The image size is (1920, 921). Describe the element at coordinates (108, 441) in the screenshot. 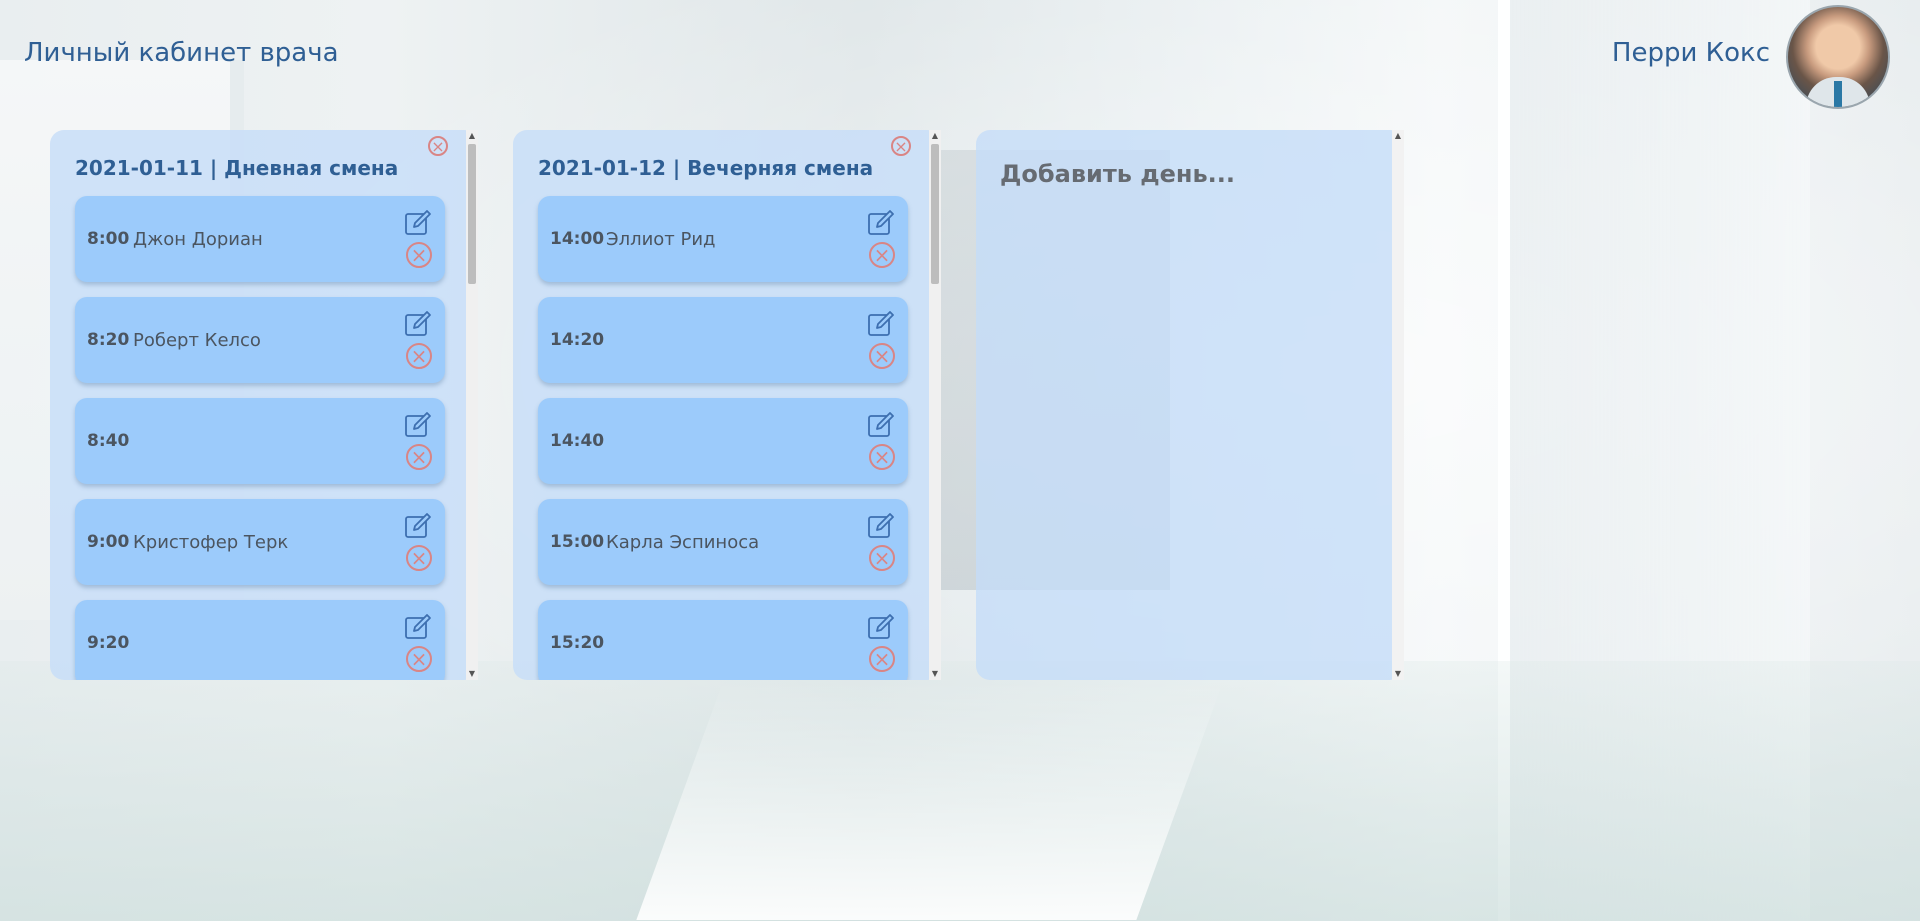

I see `slot-time: 8:40` at that location.